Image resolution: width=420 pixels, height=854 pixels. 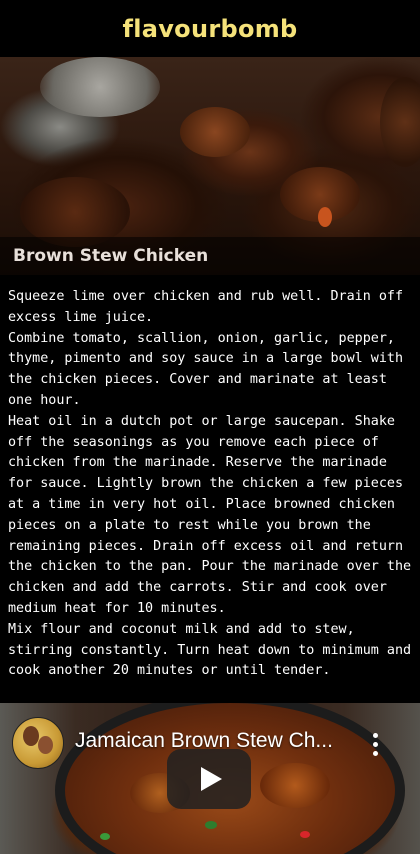 What do you see at coordinates (325, 217) in the screenshot?
I see `carrot-piece` at bounding box center [325, 217].